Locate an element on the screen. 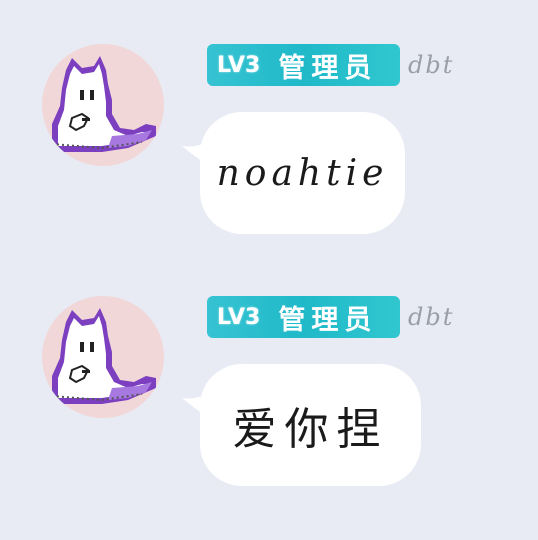  message-text: noahtie is located at coordinates (302, 173).